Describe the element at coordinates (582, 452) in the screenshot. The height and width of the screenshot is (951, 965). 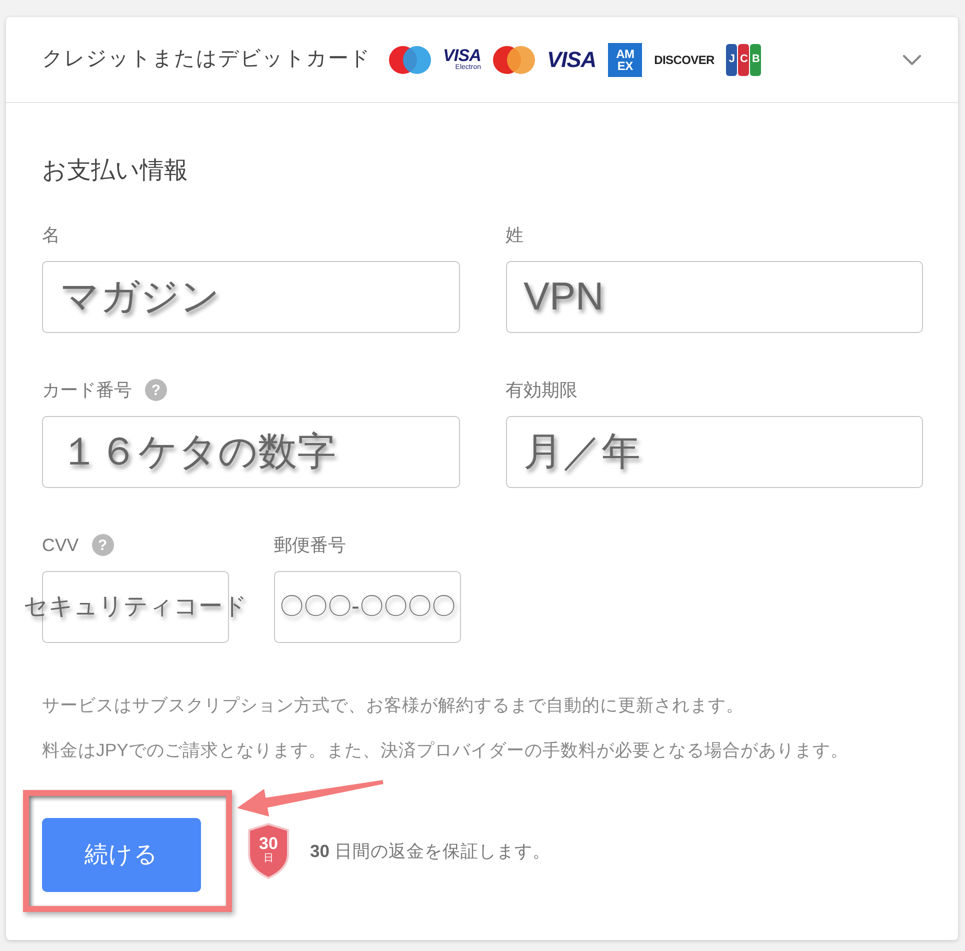
I see `annotation-text: 月／年` at that location.